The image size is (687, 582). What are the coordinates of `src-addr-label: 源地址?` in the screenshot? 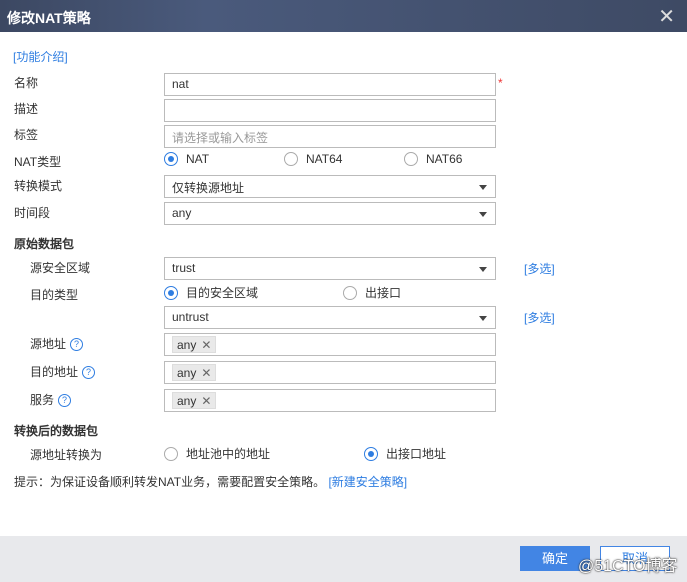 It's located at (57, 343).